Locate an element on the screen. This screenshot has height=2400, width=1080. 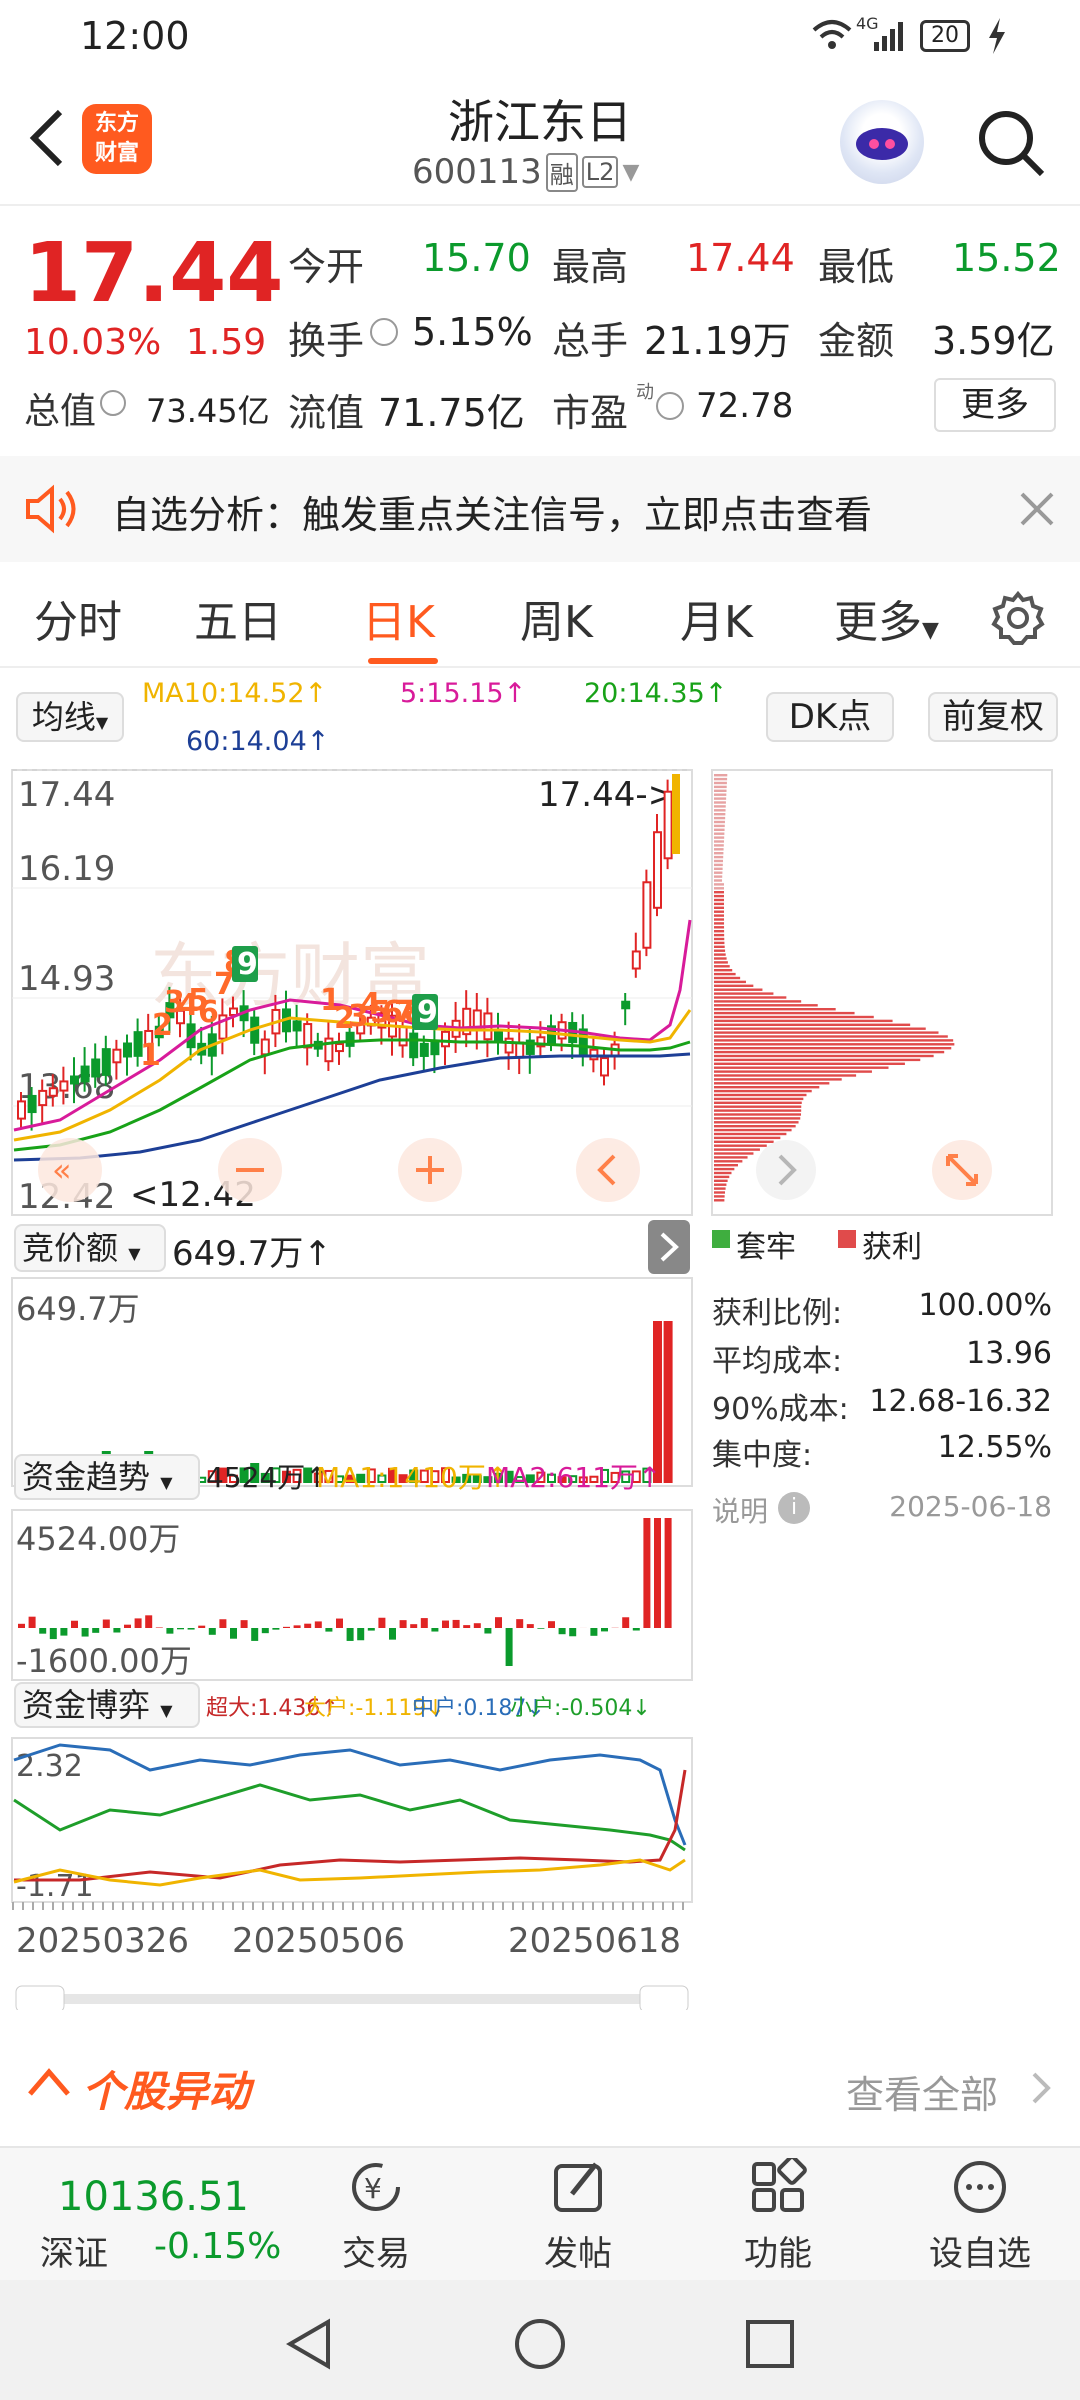
tab-five-day: 五日 is located at coordinates (238, 618).